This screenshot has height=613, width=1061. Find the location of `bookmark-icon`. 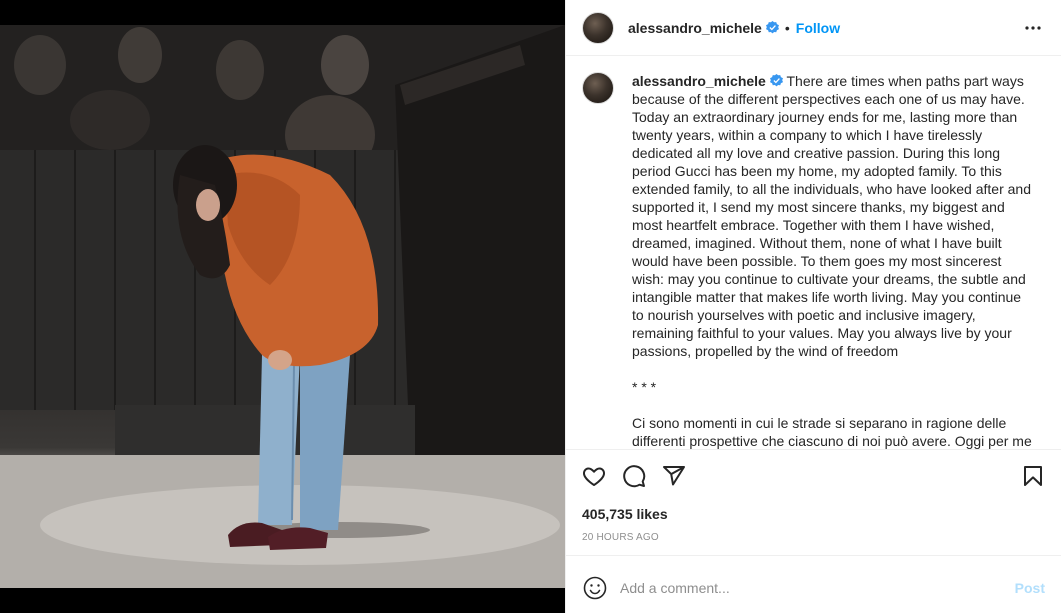

bookmark-icon is located at coordinates (1033, 476).